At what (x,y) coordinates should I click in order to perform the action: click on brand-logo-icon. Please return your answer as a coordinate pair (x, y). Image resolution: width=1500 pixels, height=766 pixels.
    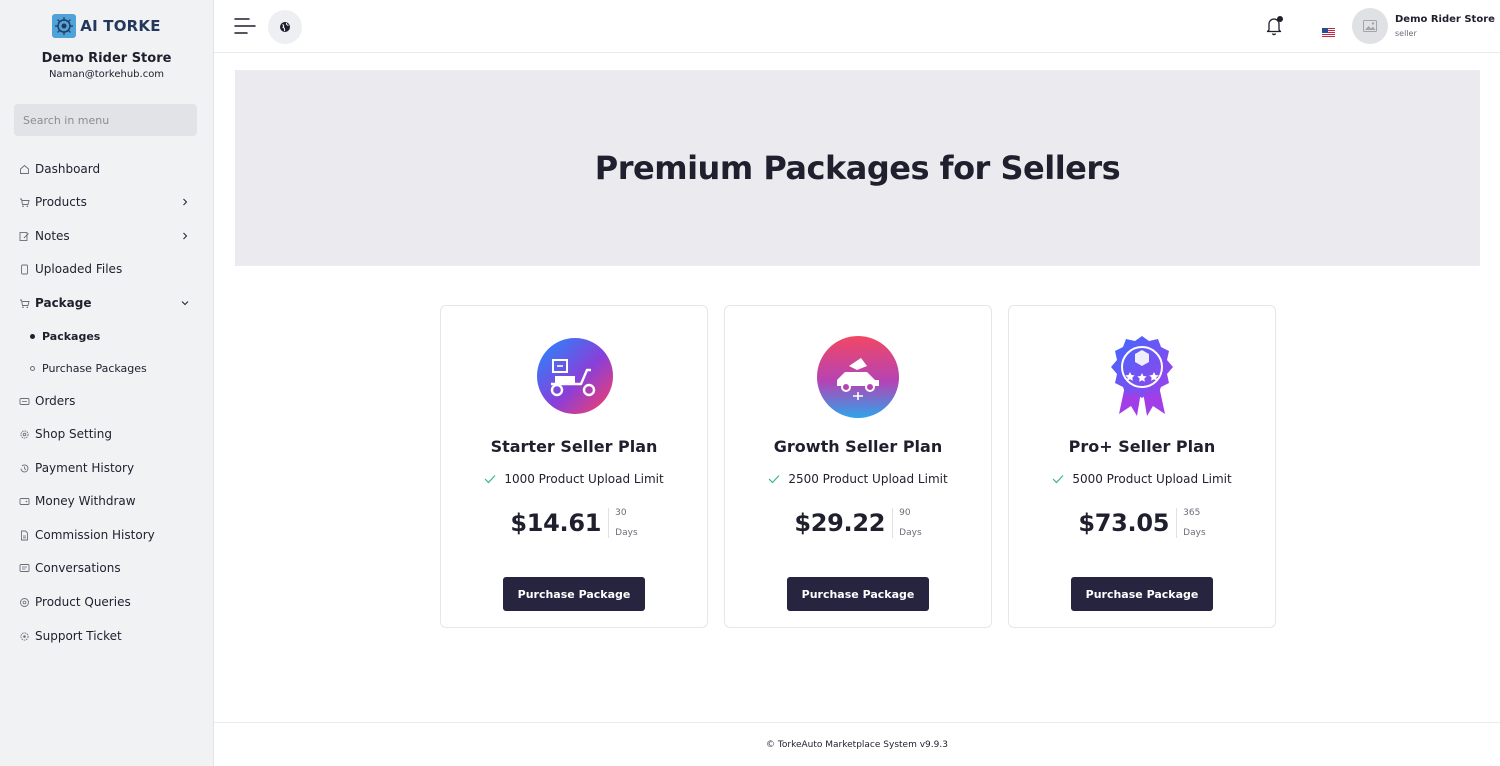
    Looking at the image, I should click on (64, 26).